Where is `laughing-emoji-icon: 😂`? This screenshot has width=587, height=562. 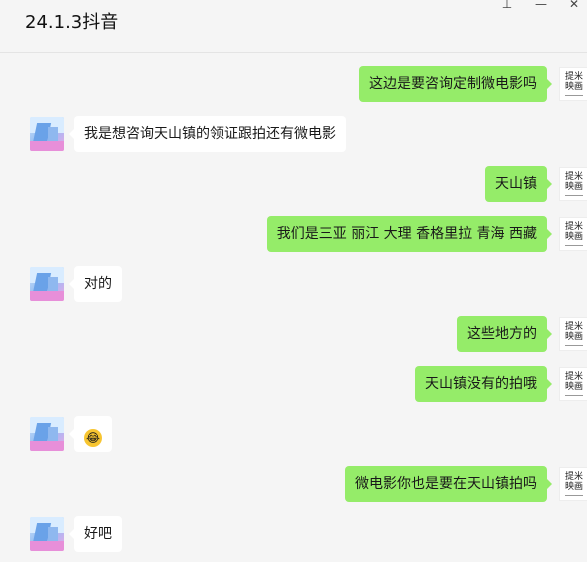
laughing-emoji-icon: 😂 is located at coordinates (93, 438).